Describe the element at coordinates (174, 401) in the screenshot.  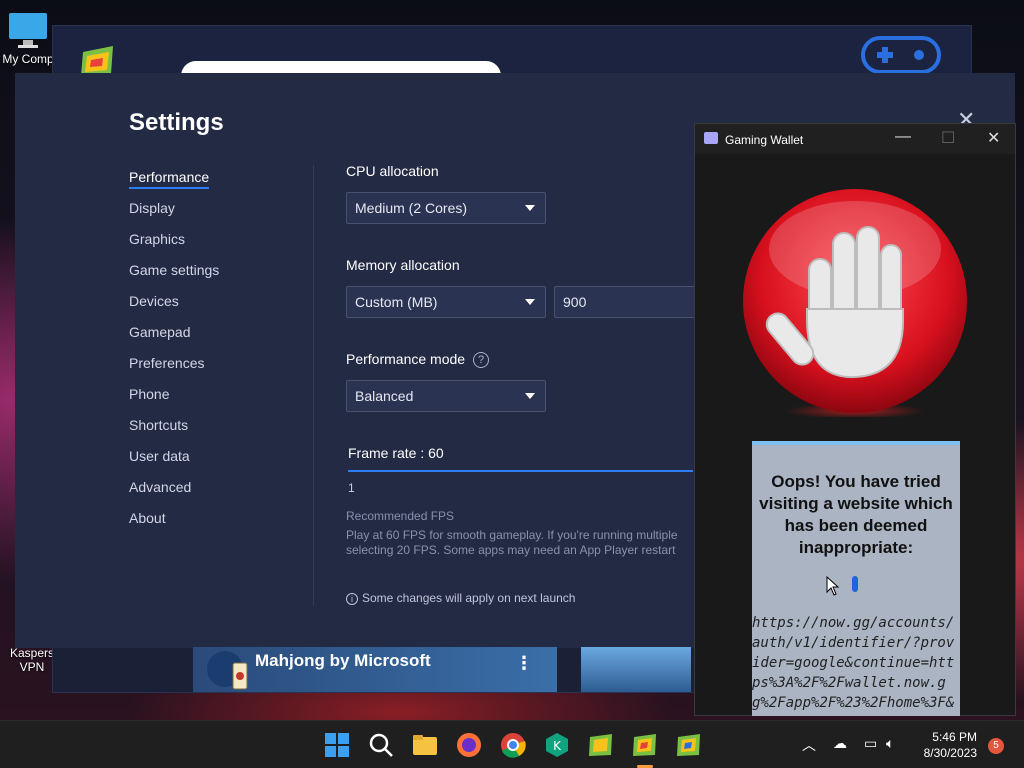
I see `nav-phone: Phone` at that location.